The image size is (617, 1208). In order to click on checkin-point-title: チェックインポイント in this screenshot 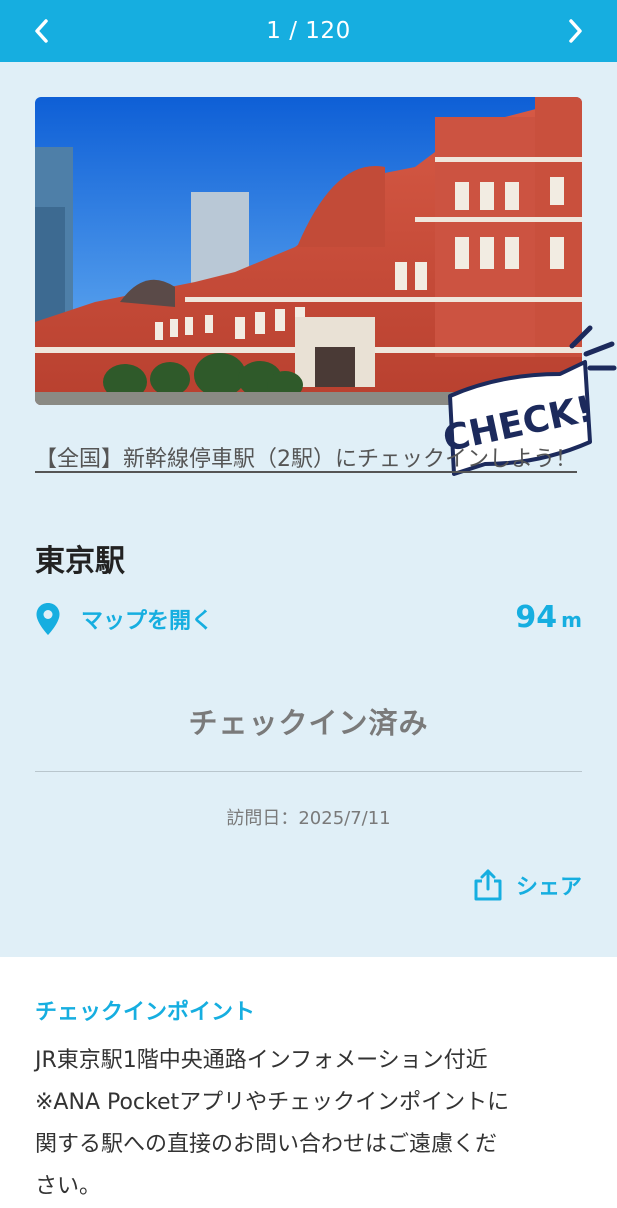, I will do `click(145, 1012)`.